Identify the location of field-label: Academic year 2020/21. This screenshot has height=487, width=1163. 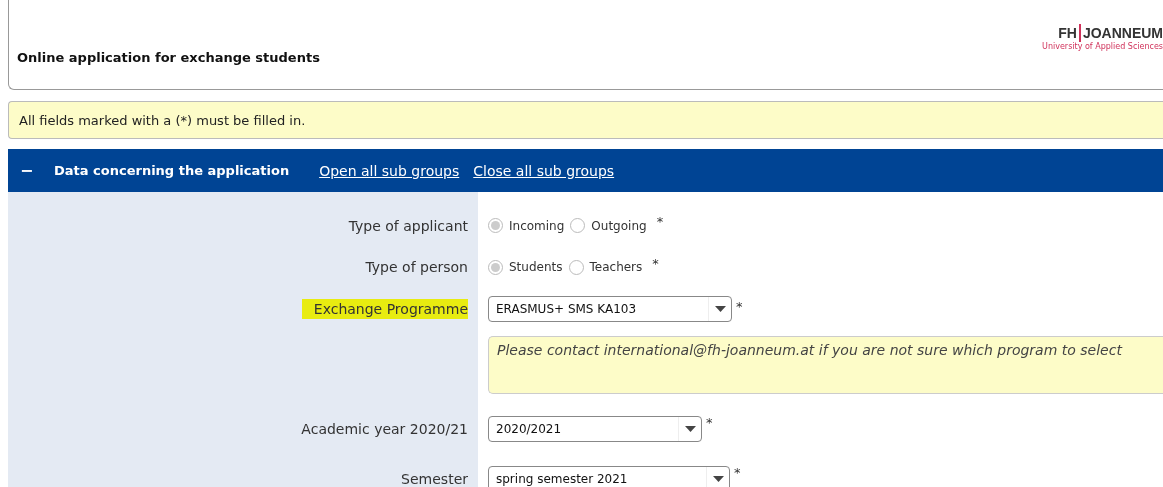
(384, 429).